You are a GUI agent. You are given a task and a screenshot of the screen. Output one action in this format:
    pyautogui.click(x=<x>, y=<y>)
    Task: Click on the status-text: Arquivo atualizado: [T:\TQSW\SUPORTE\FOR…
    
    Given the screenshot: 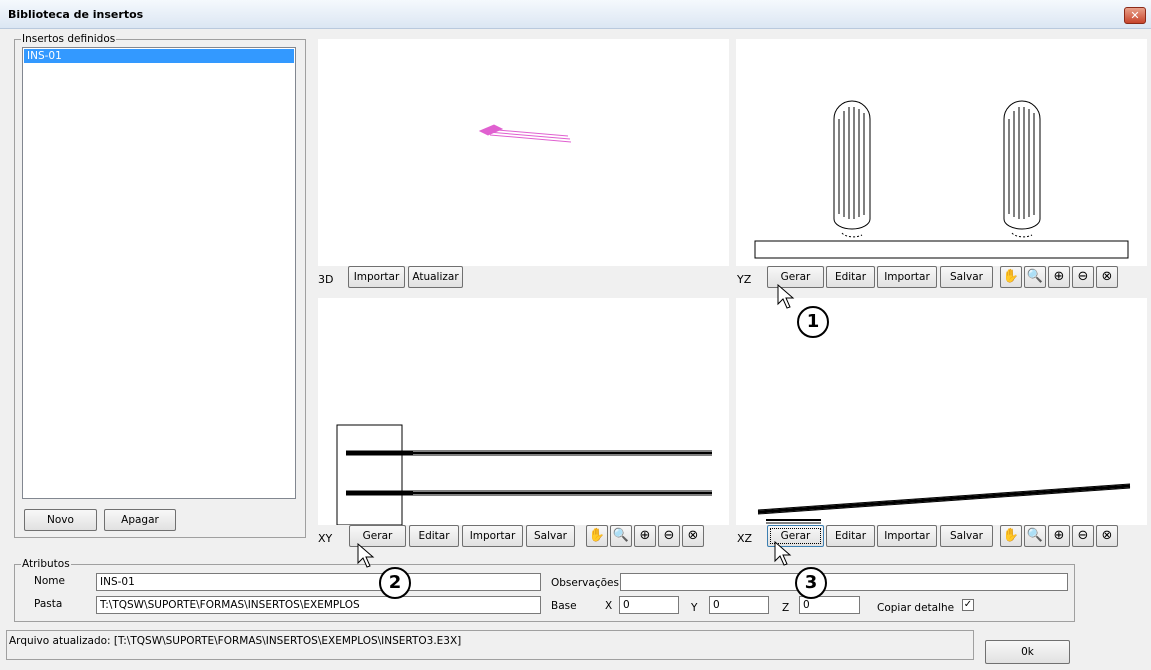 What is the action you would take?
    pyautogui.click(x=235, y=641)
    